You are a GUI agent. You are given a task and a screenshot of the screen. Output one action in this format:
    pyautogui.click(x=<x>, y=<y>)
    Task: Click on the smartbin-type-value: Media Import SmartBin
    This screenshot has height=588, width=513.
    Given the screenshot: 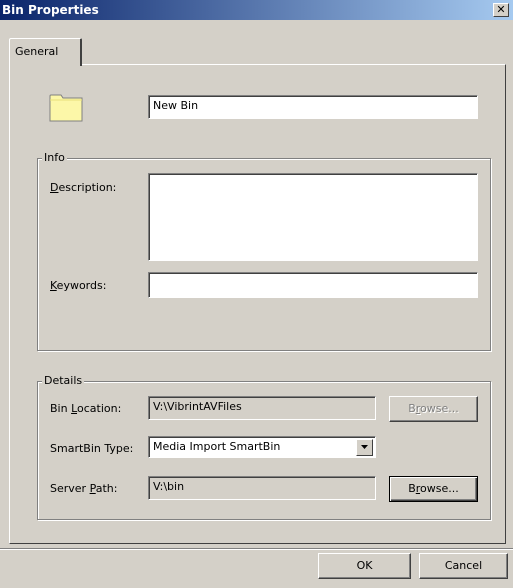 What is the action you would take?
    pyautogui.click(x=217, y=446)
    